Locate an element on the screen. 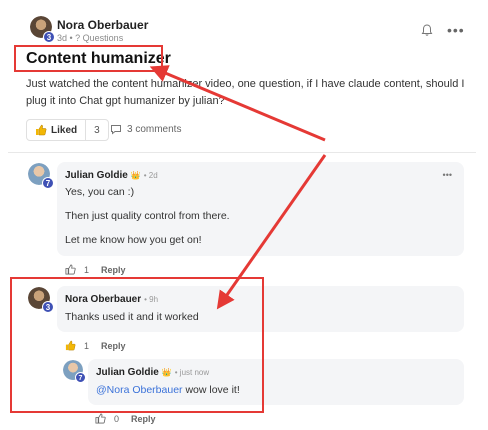  arrow-to-thread is located at coordinates (271, 232).